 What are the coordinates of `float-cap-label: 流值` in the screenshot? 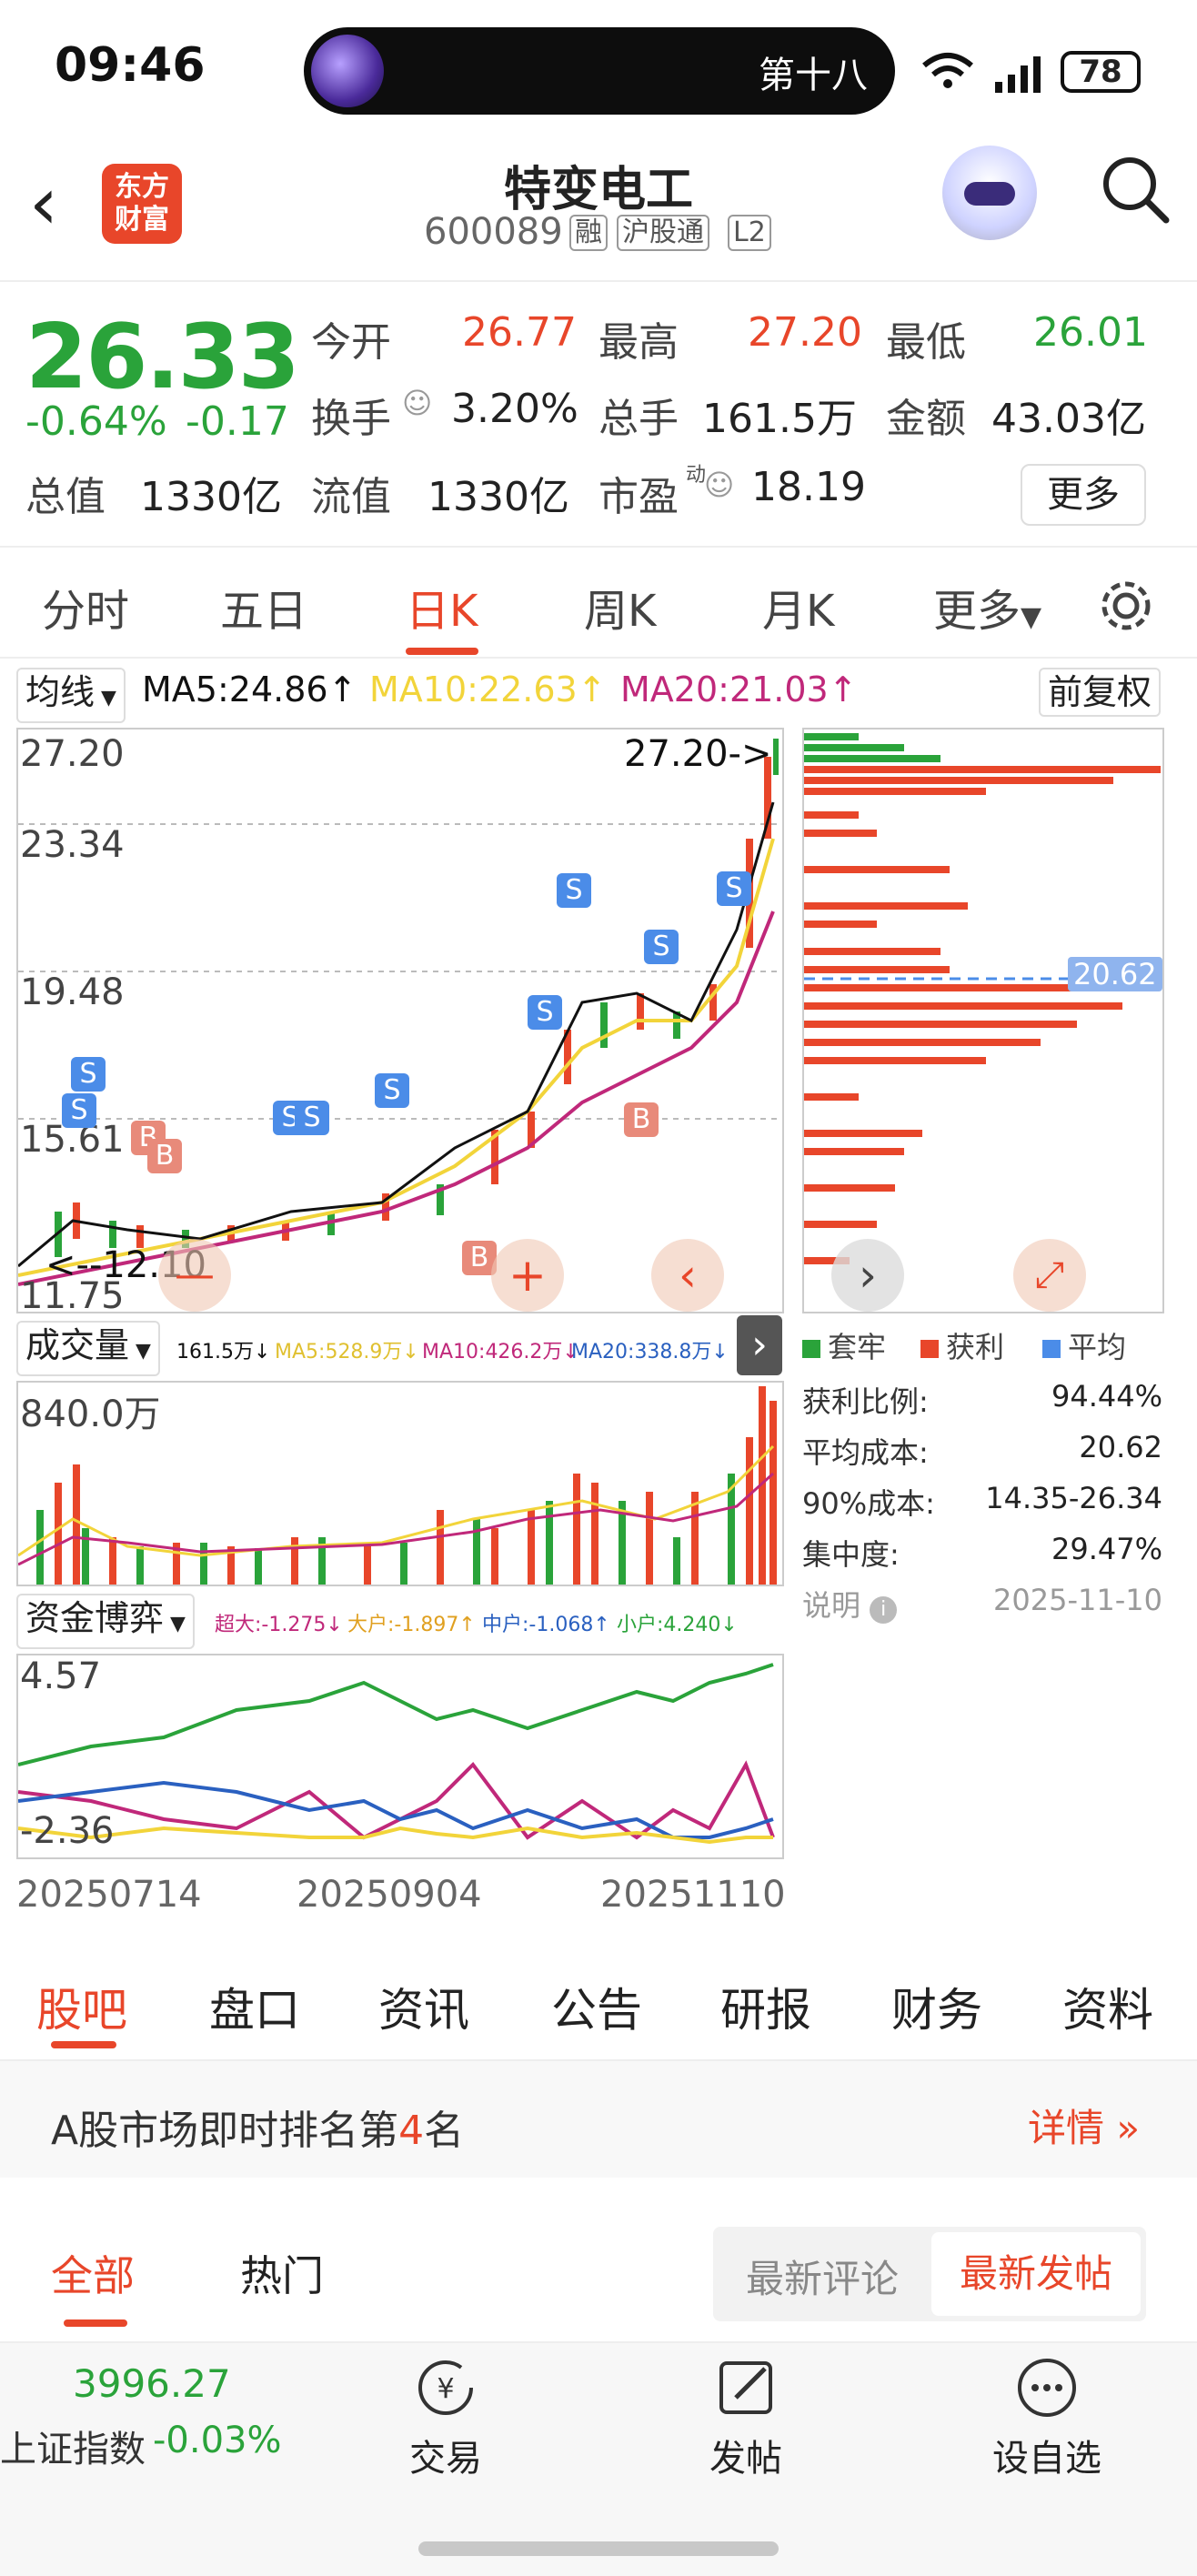 It's located at (351, 497).